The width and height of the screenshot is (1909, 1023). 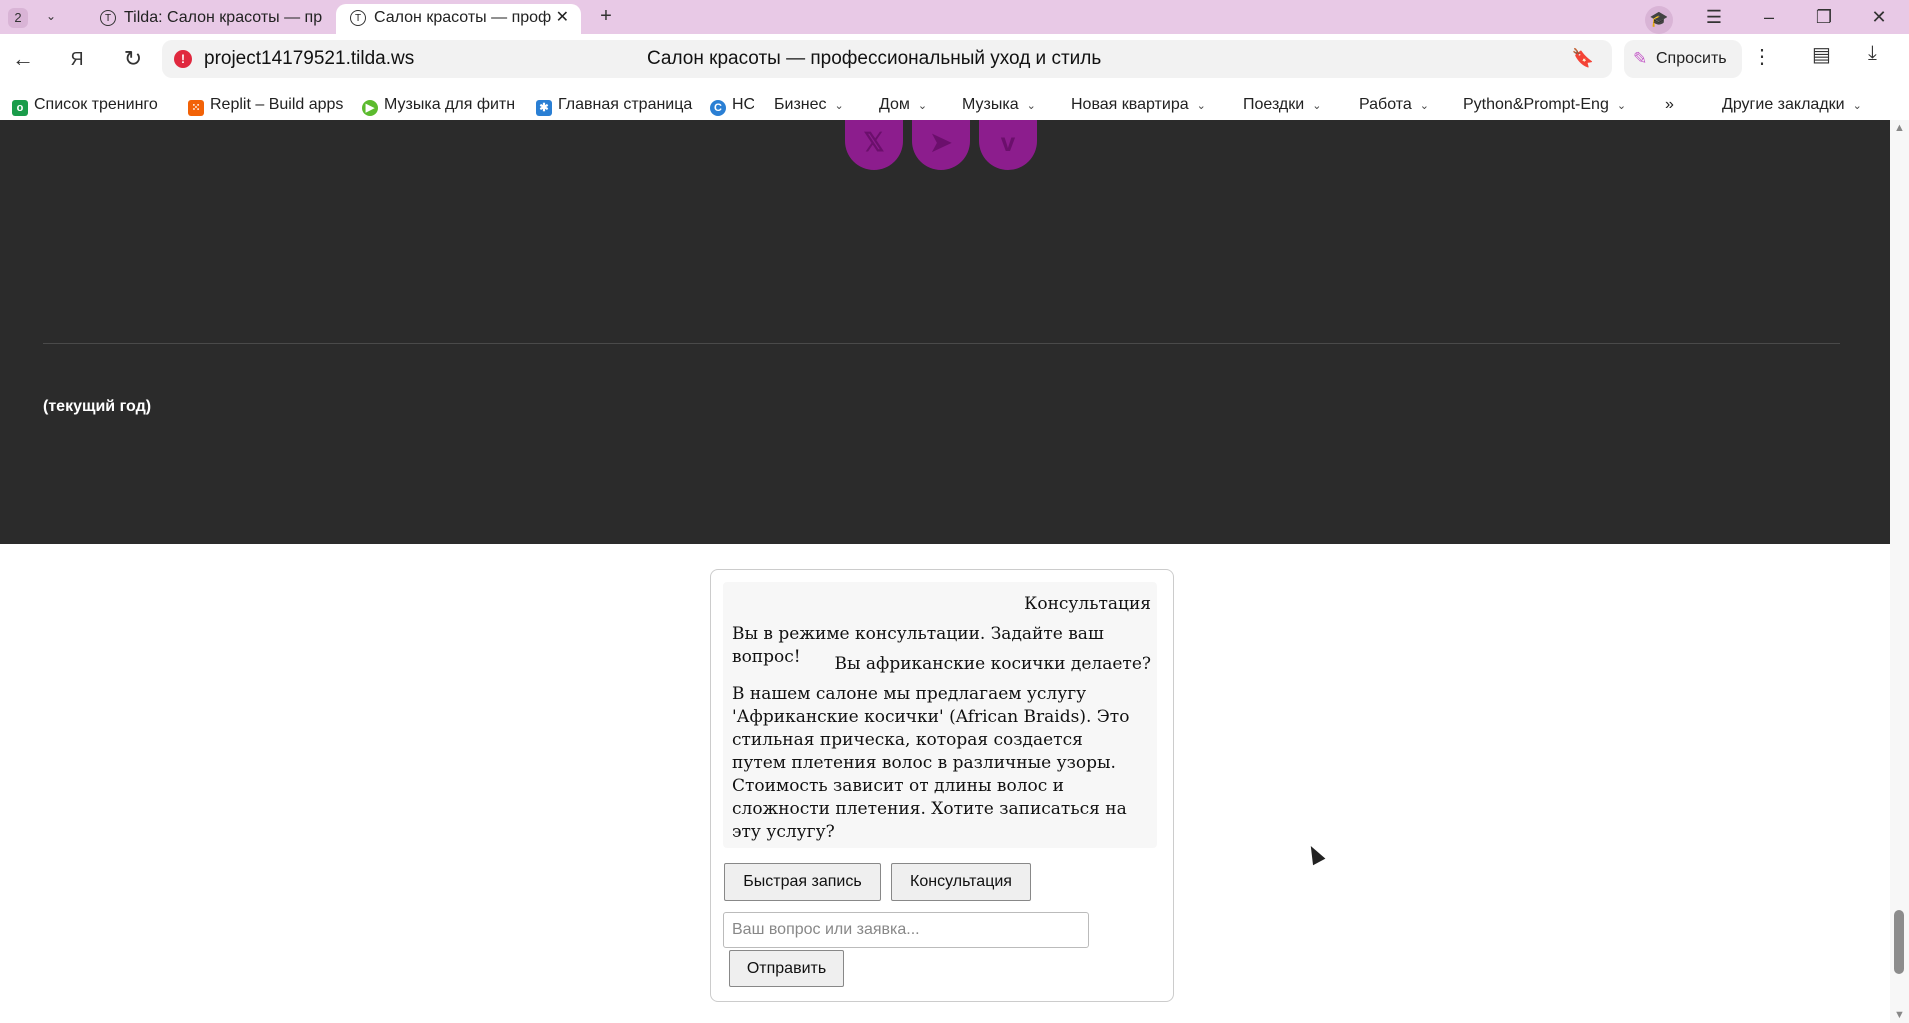 I want to click on bookmark-label: НС, so click(x=743, y=104).